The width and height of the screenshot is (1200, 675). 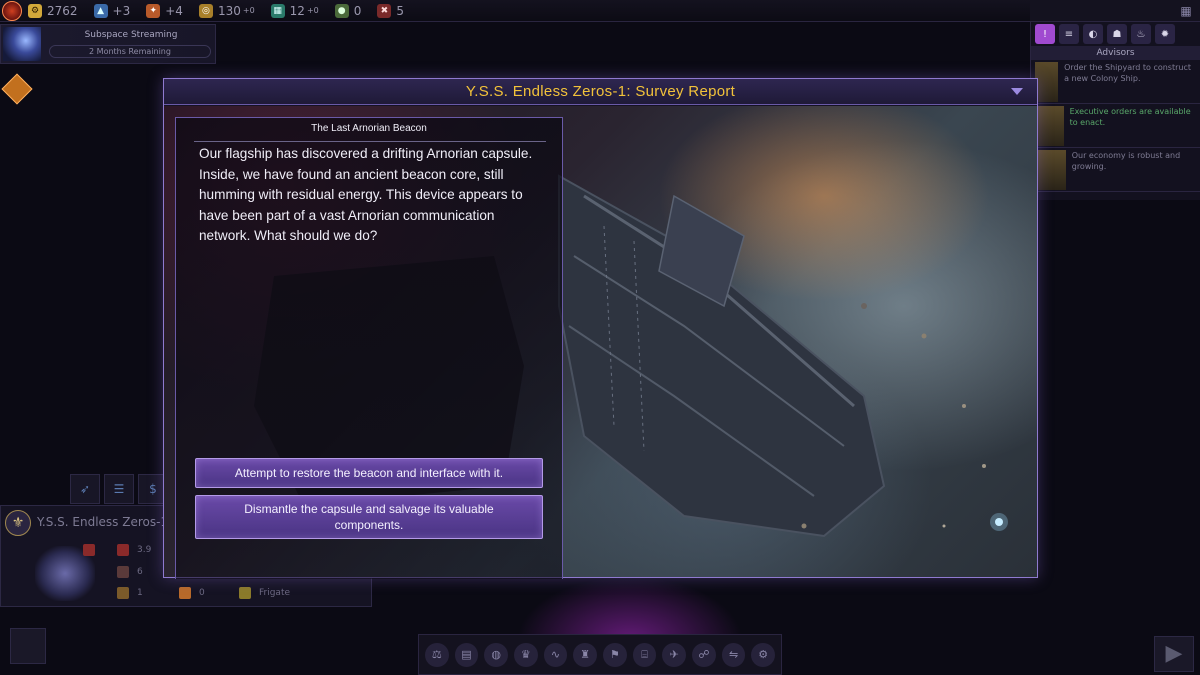 I want to click on hull-icon, so click(x=123, y=572).